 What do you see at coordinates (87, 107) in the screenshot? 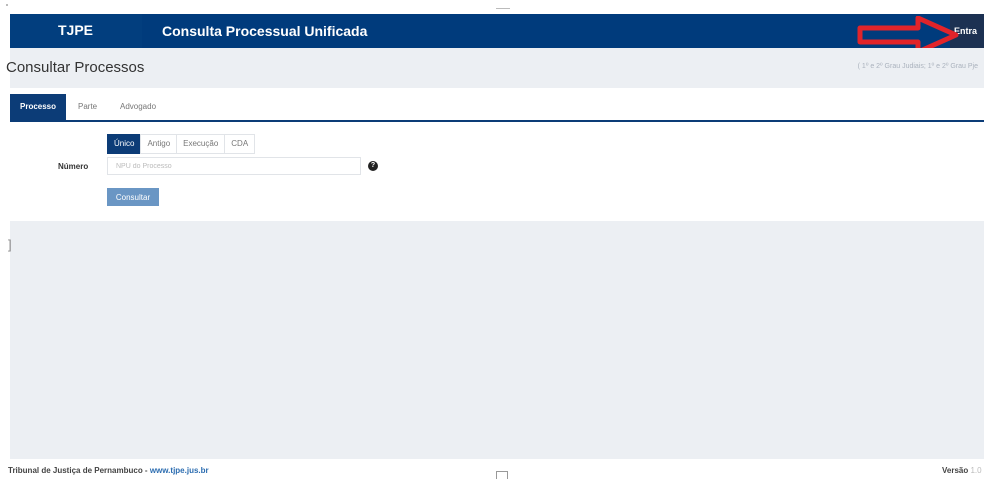
I see `tab-parte: Parte` at bounding box center [87, 107].